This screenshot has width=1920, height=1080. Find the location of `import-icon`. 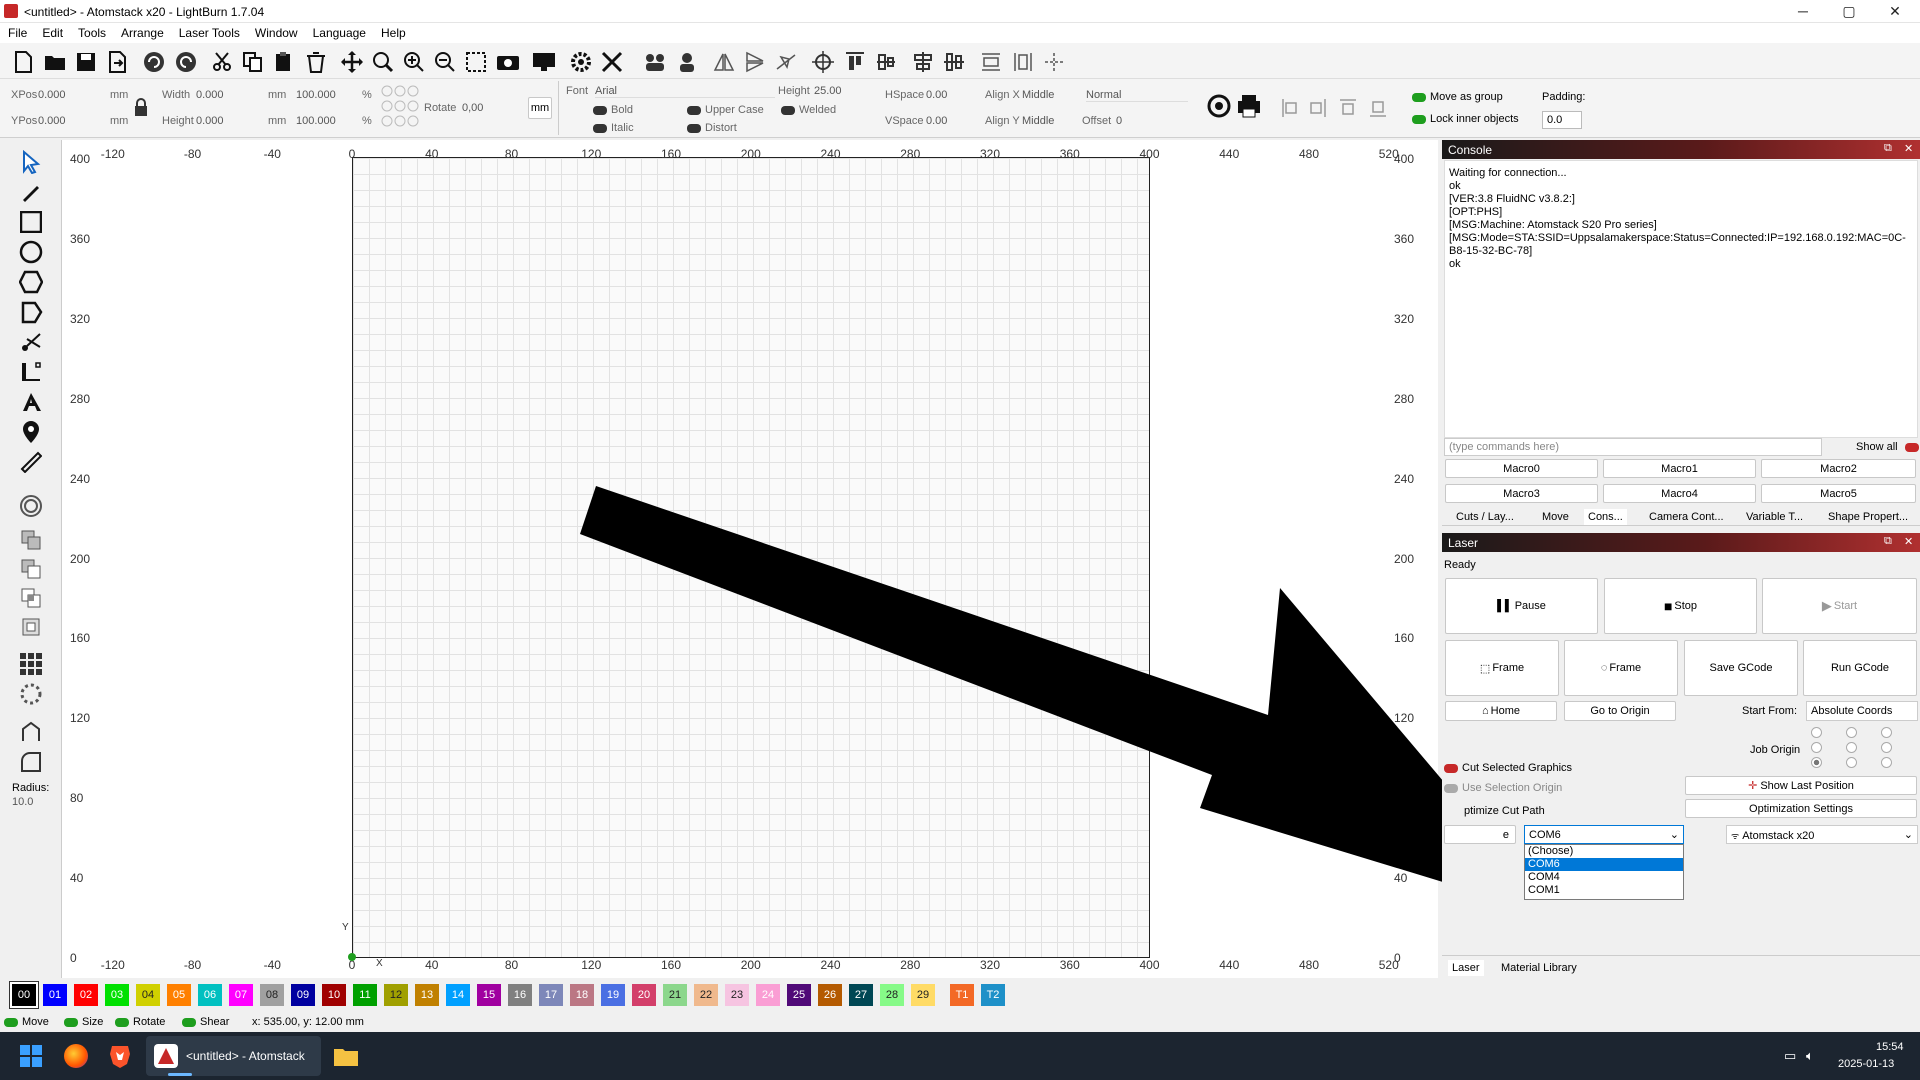

import-icon is located at coordinates (117, 62).